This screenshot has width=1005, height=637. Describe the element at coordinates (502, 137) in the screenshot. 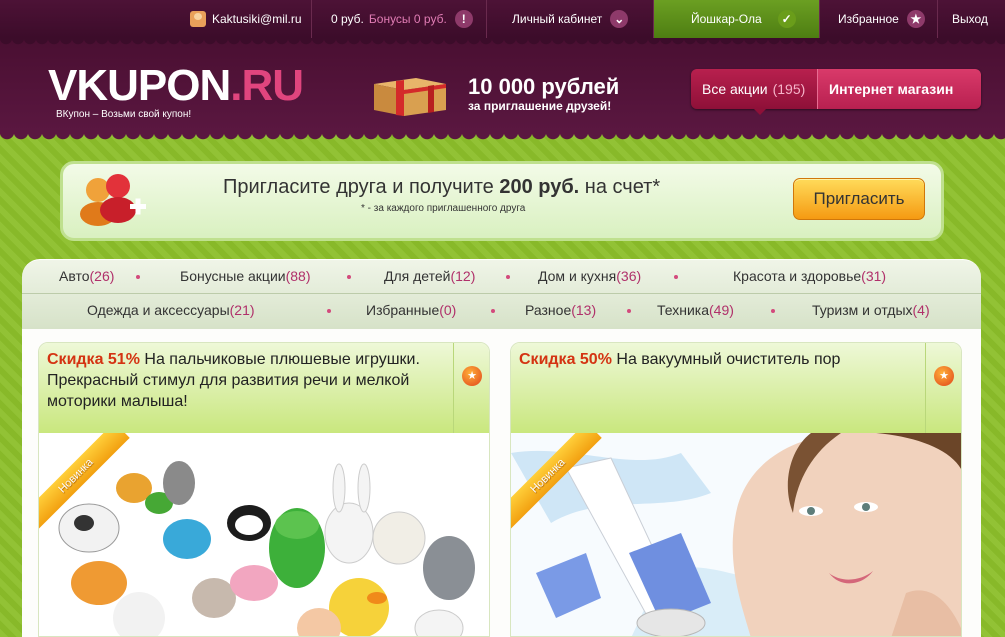

I see `header-scallop` at that location.